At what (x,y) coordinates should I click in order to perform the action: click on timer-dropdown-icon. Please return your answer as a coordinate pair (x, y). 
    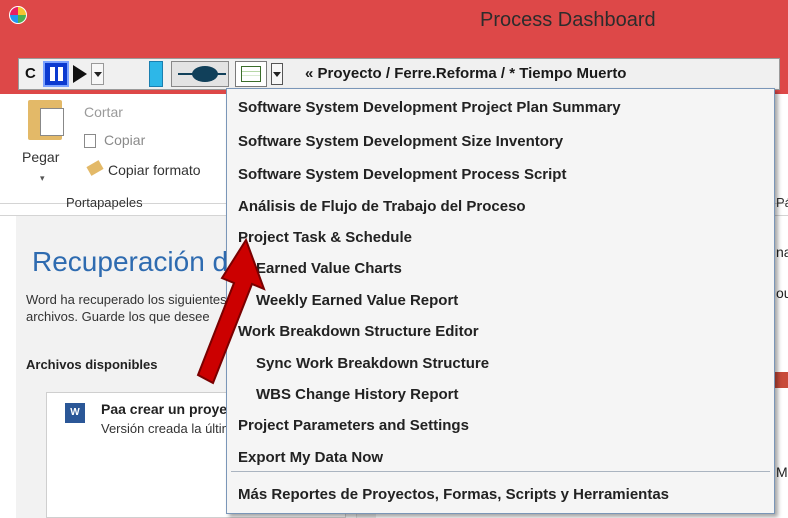
    Looking at the image, I should click on (97, 74).